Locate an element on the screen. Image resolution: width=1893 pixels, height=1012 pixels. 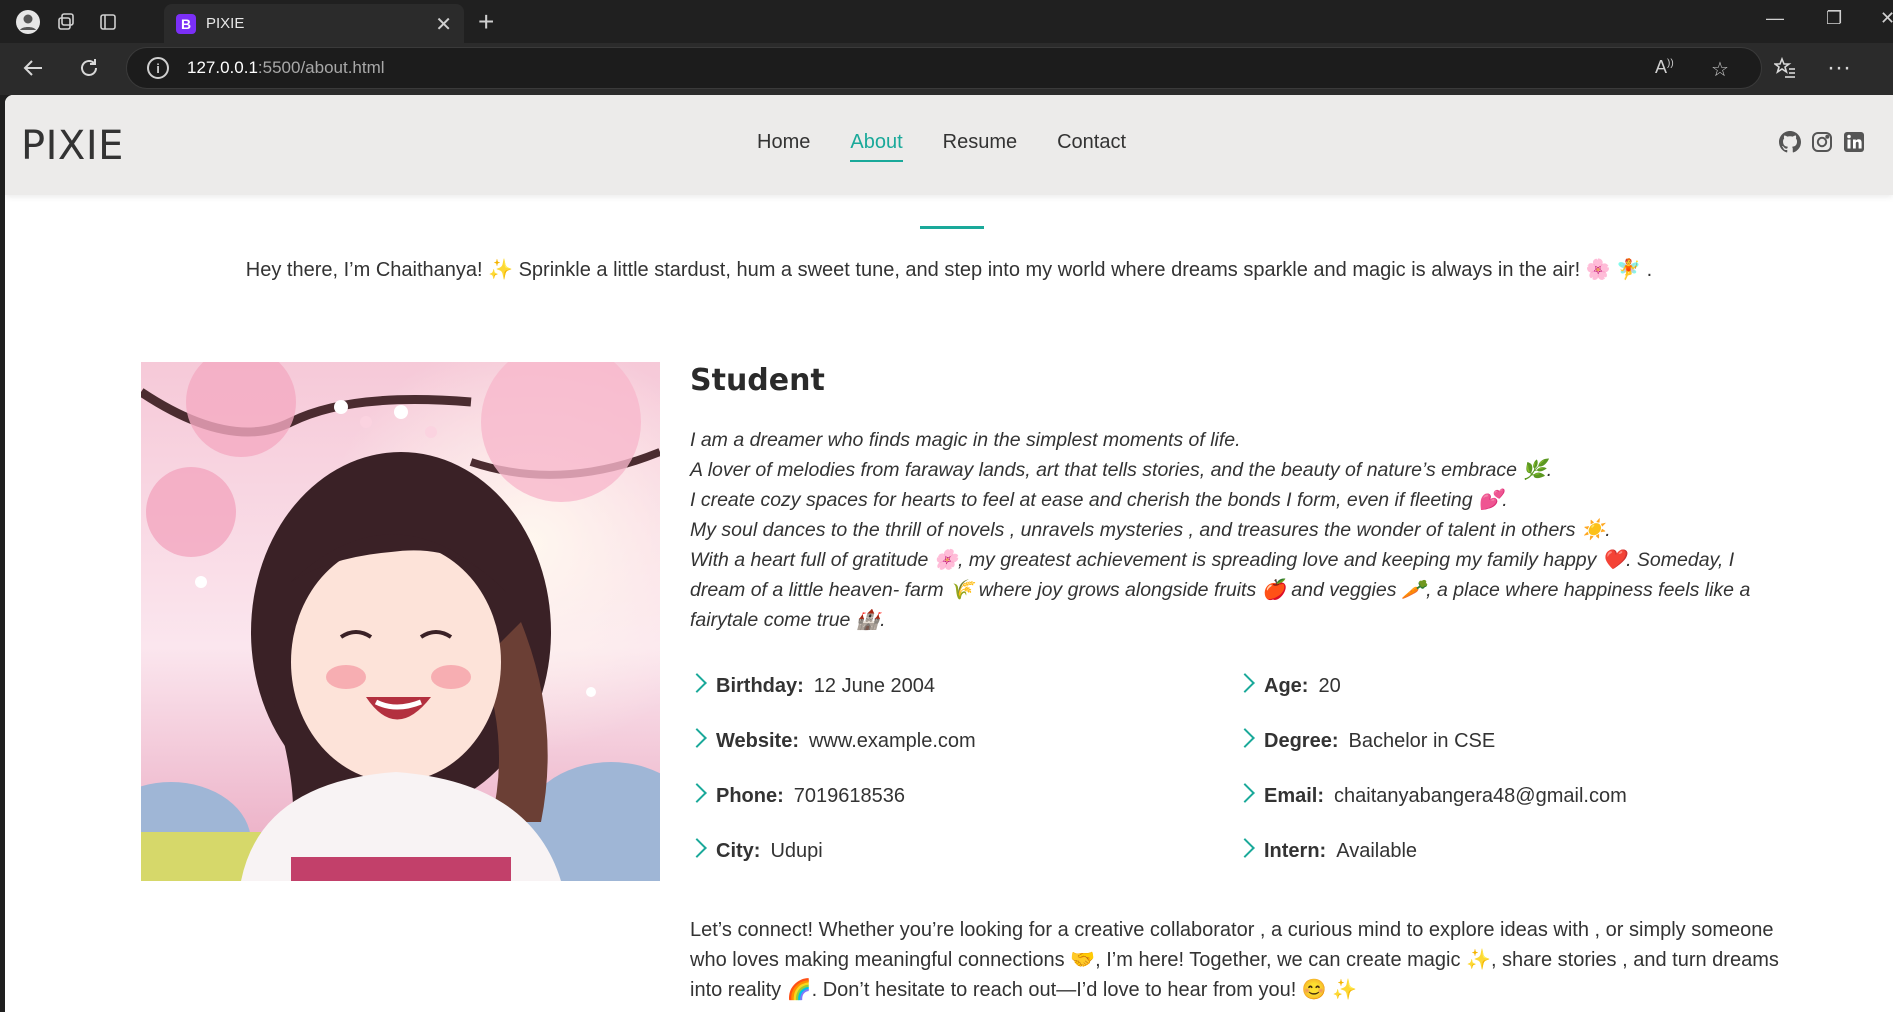
read-aloud-icon: A)) is located at coordinates (1664, 67).